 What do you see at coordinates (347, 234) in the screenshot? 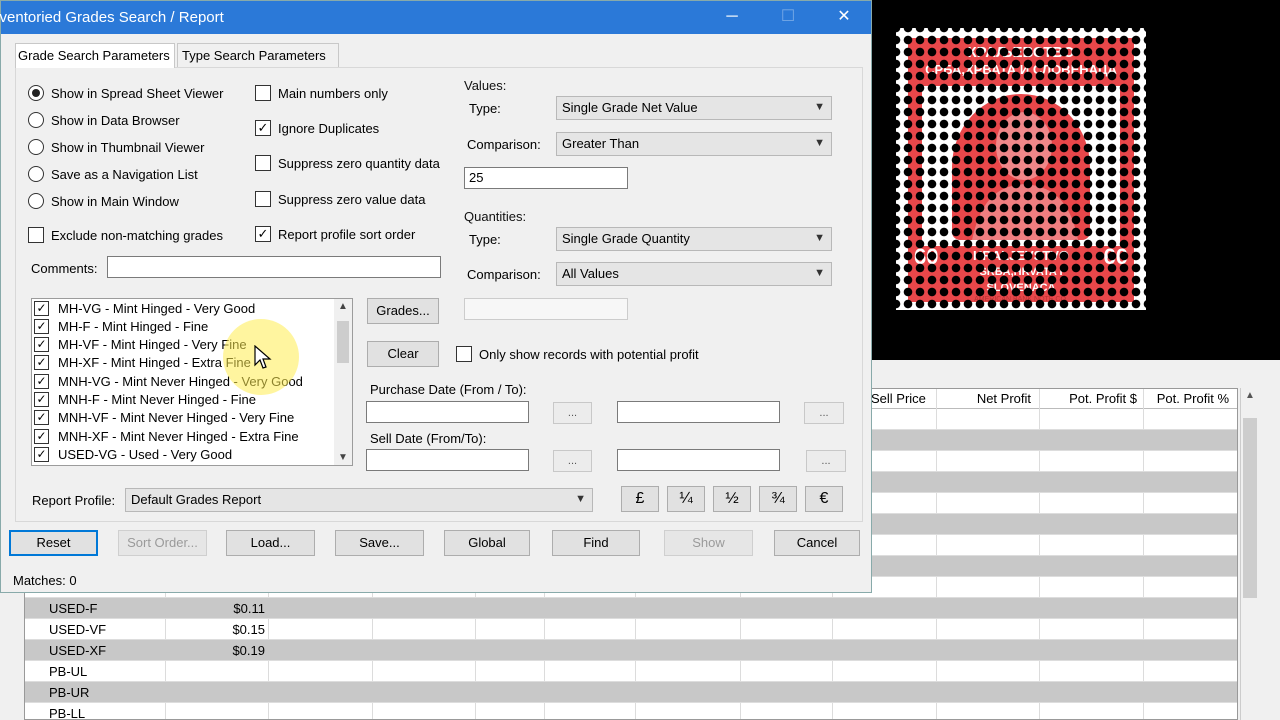
I see `option-label: Report profile sort order` at bounding box center [347, 234].